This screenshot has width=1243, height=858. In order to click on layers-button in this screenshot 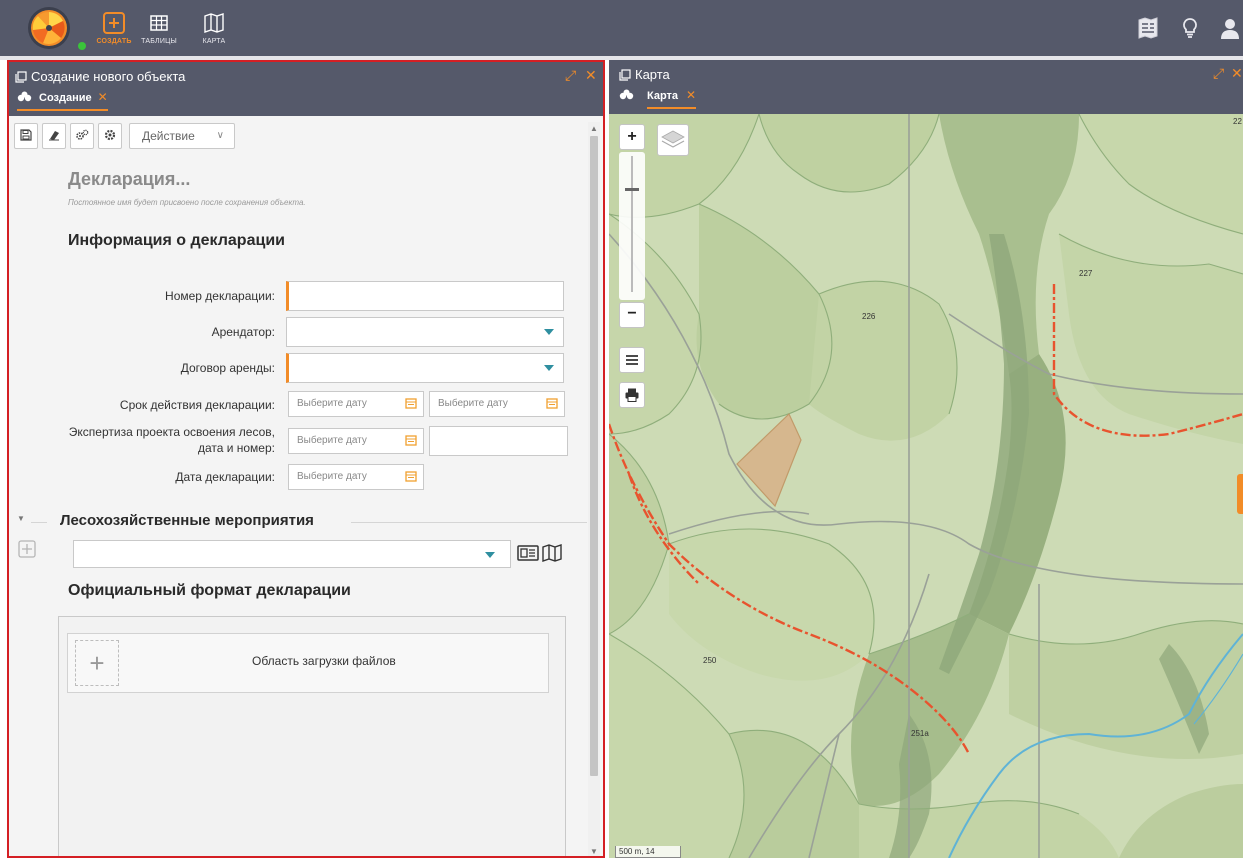, I will do `click(673, 140)`.